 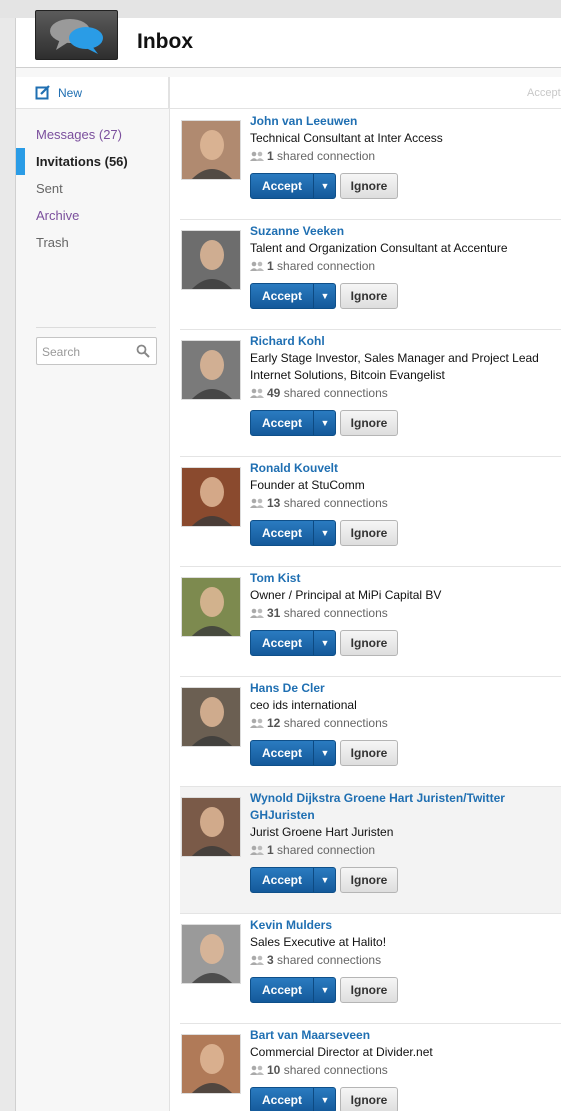 What do you see at coordinates (405, 231) in the screenshot?
I see `sender-name: Suzanne Veeken` at bounding box center [405, 231].